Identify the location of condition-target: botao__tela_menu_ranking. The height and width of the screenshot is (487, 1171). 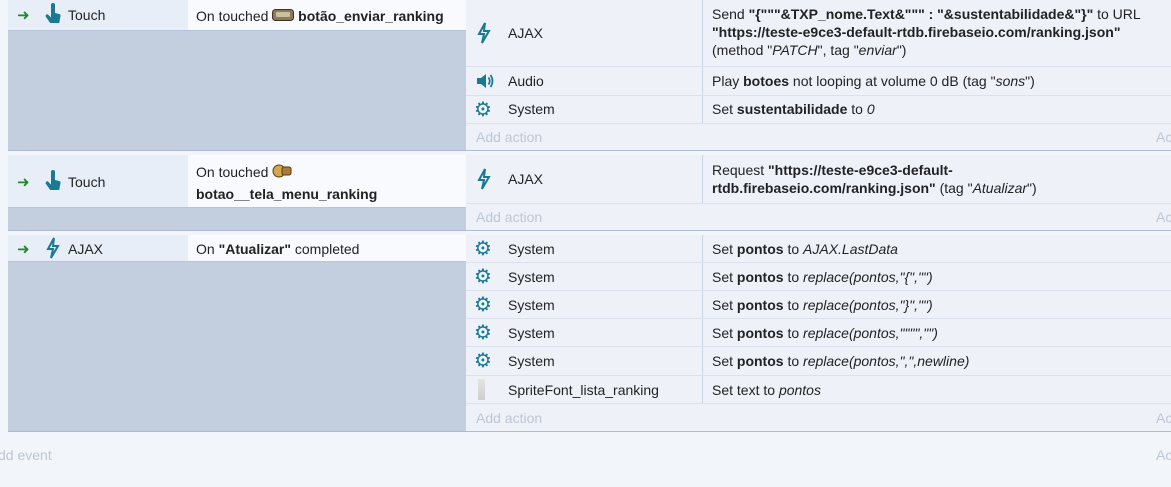
(287, 194).